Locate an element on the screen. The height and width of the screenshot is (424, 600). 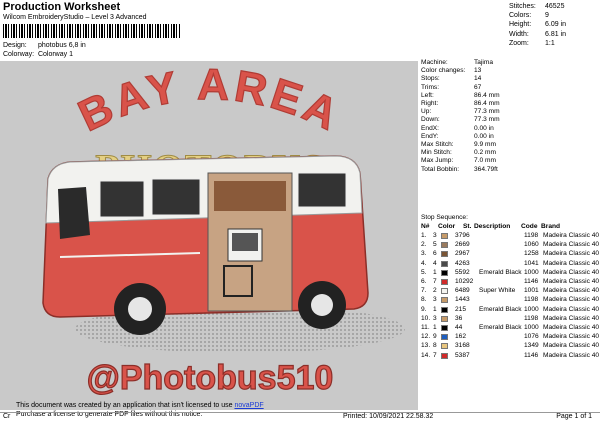
thread-code: 1258 is located at coordinates (531, 254).